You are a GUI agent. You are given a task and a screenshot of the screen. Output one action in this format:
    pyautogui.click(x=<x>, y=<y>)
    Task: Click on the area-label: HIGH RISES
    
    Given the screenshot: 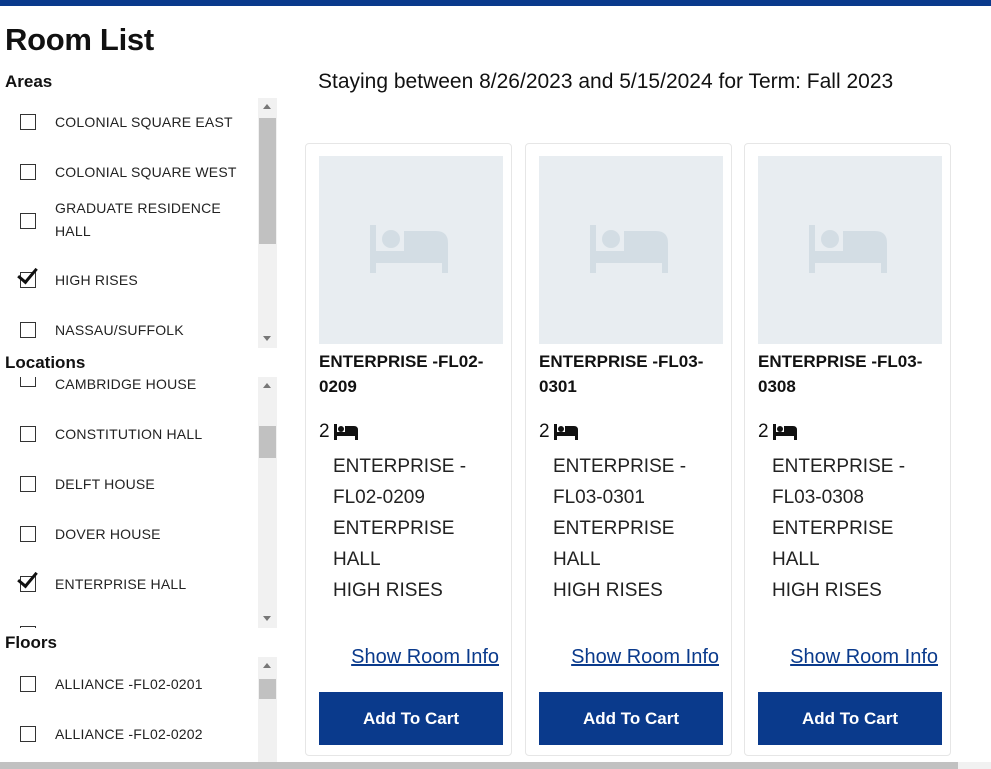 What is the action you would take?
    pyautogui.click(x=96, y=280)
    